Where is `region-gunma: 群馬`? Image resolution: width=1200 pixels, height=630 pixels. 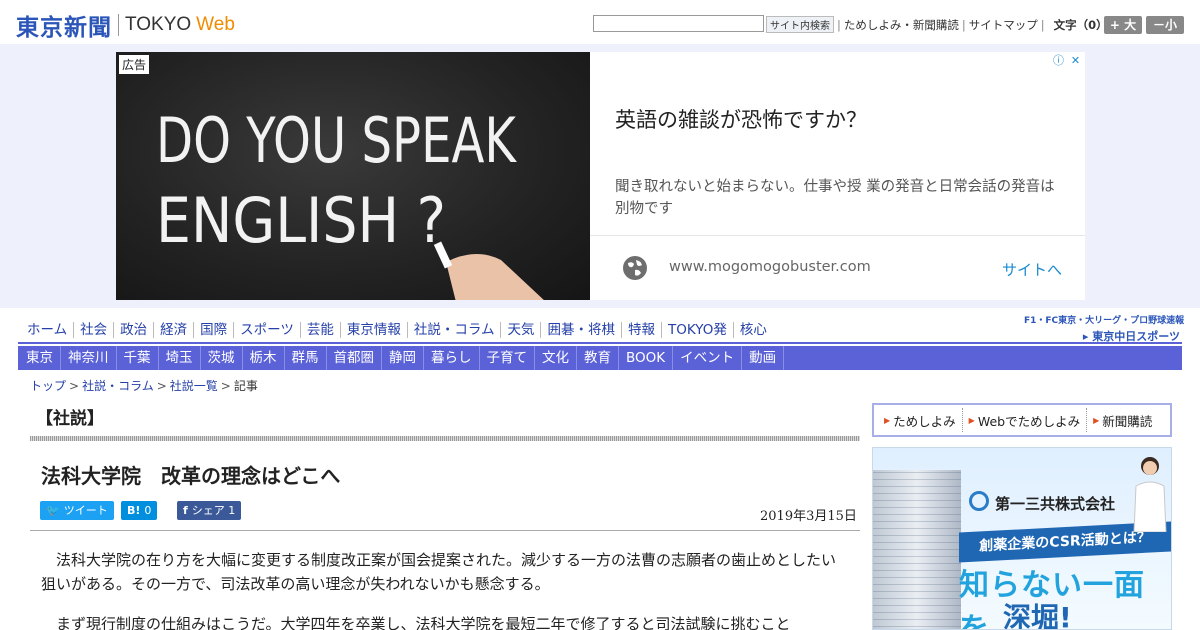
region-gunma: 群馬 is located at coordinates (306, 358).